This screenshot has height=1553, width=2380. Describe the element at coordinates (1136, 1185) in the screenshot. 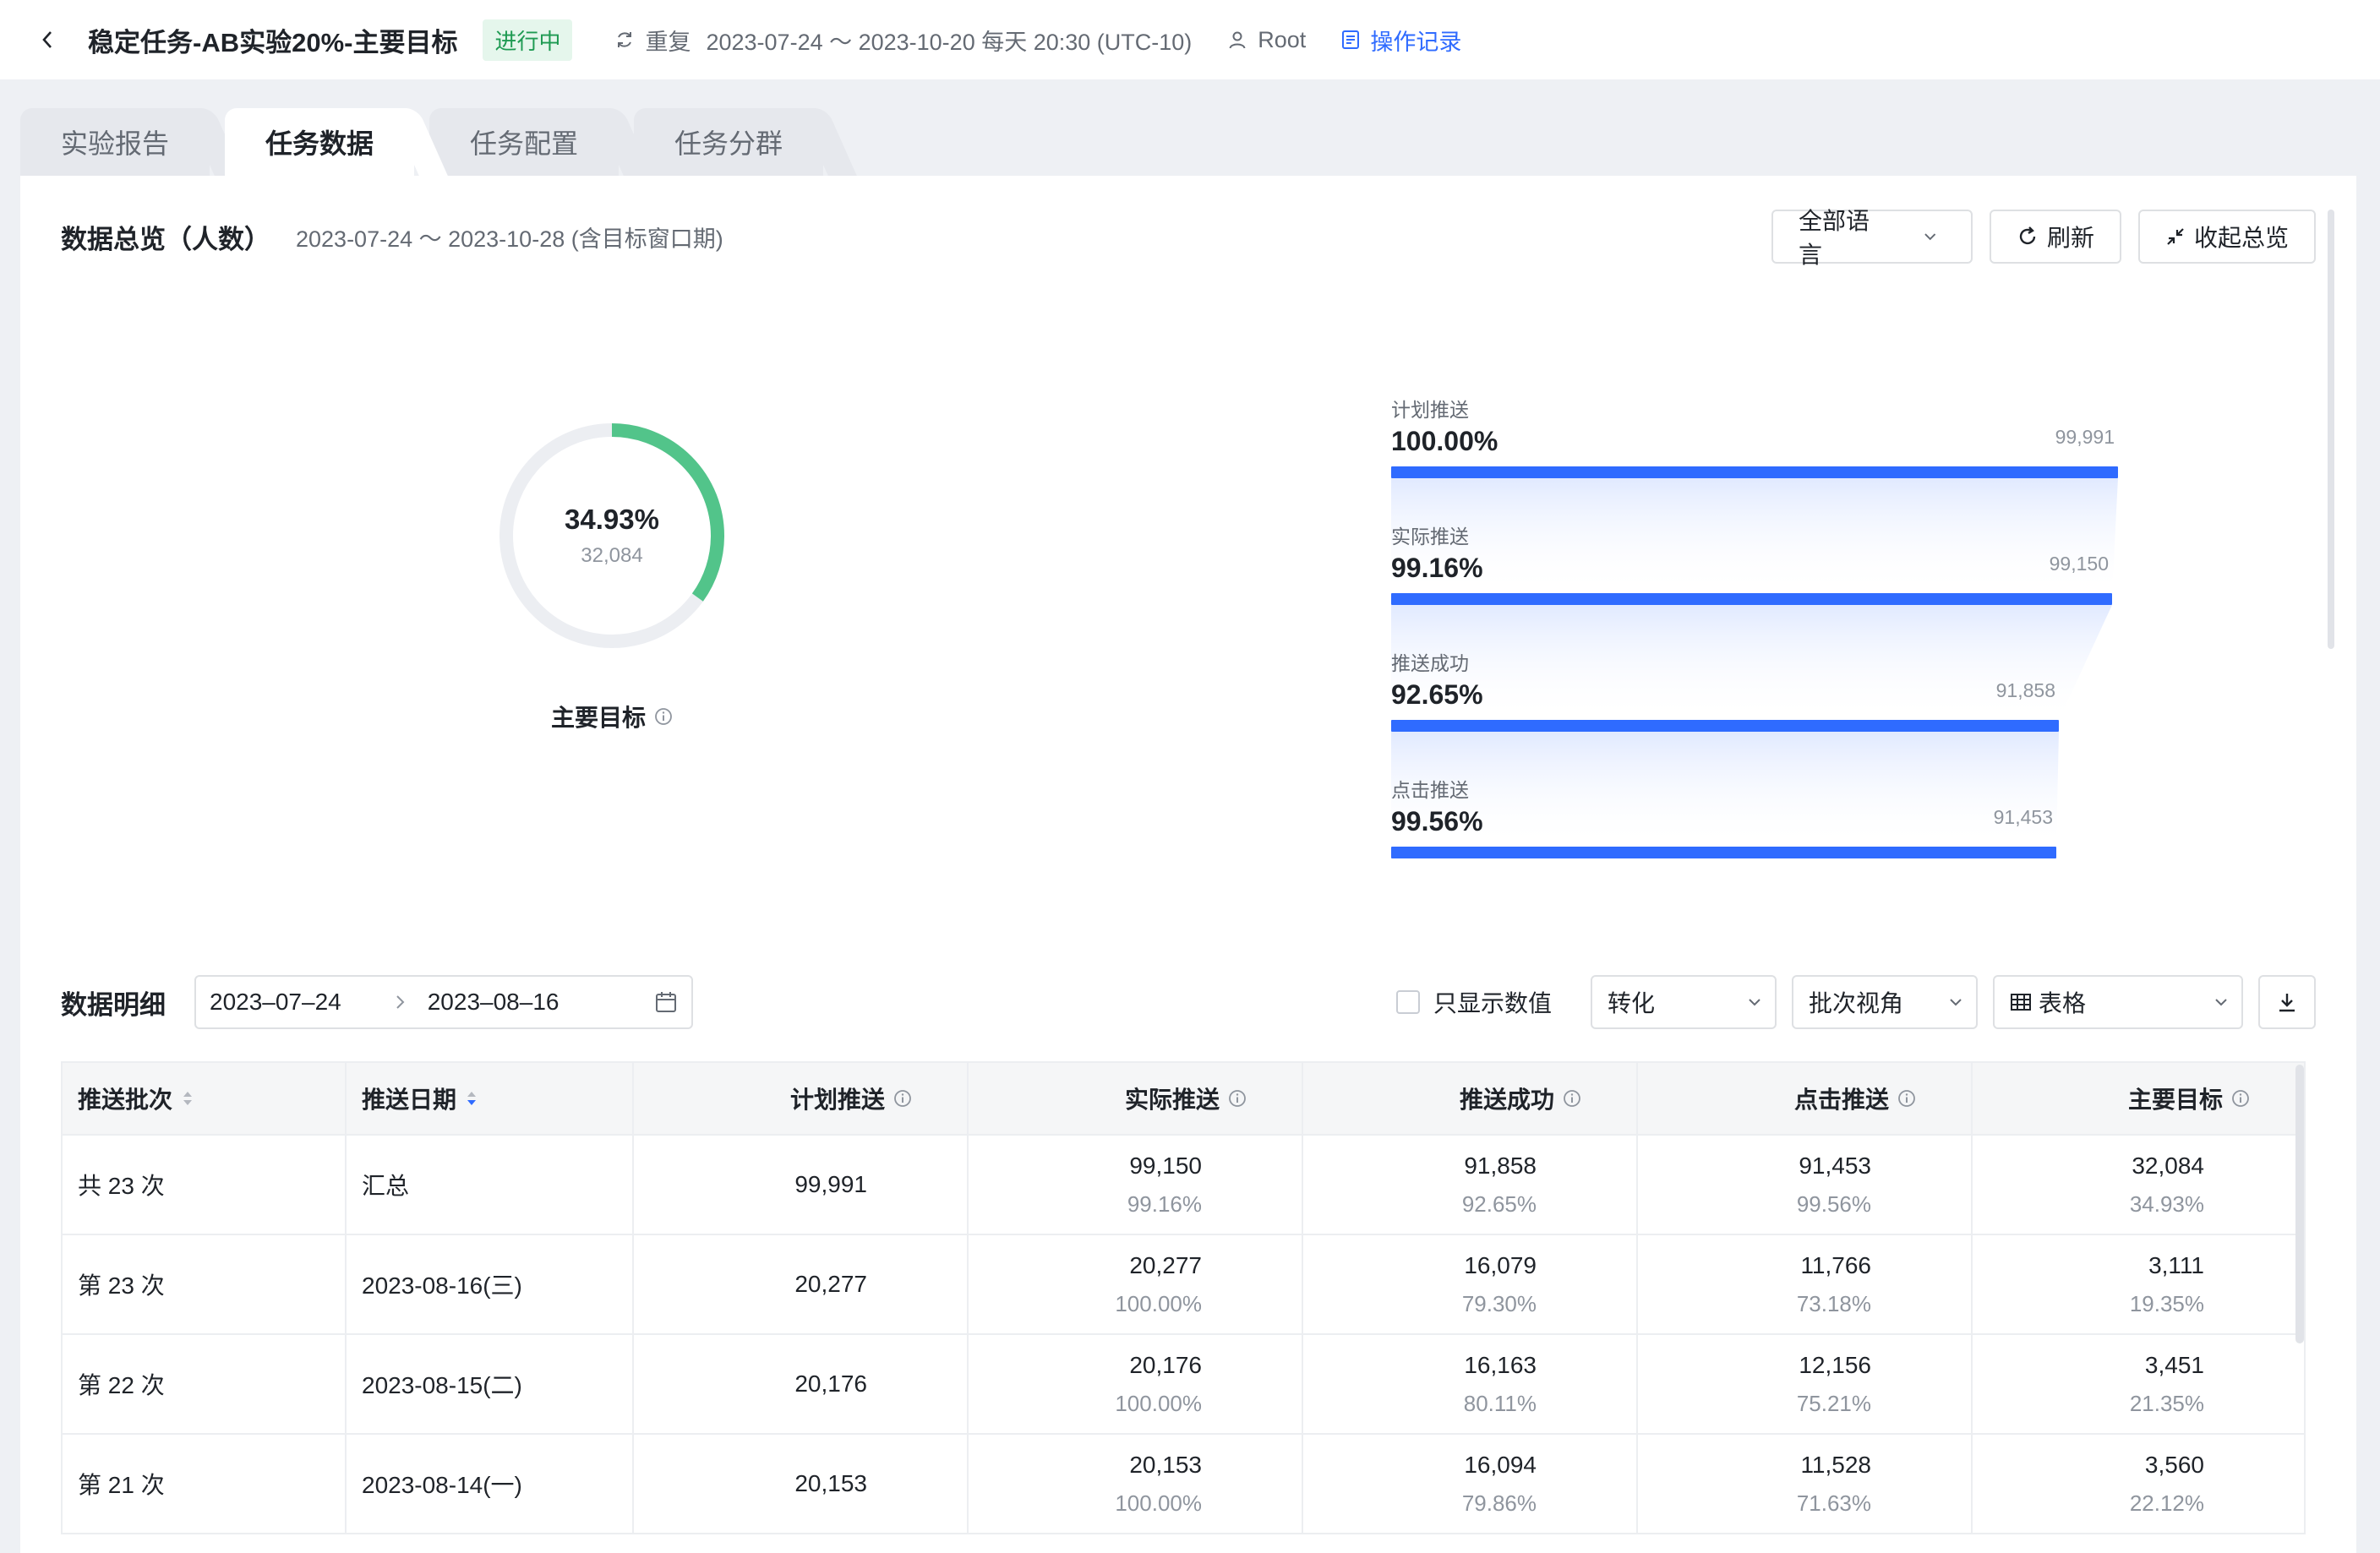

I see `cell-actual: 99,150 99.16%` at that location.